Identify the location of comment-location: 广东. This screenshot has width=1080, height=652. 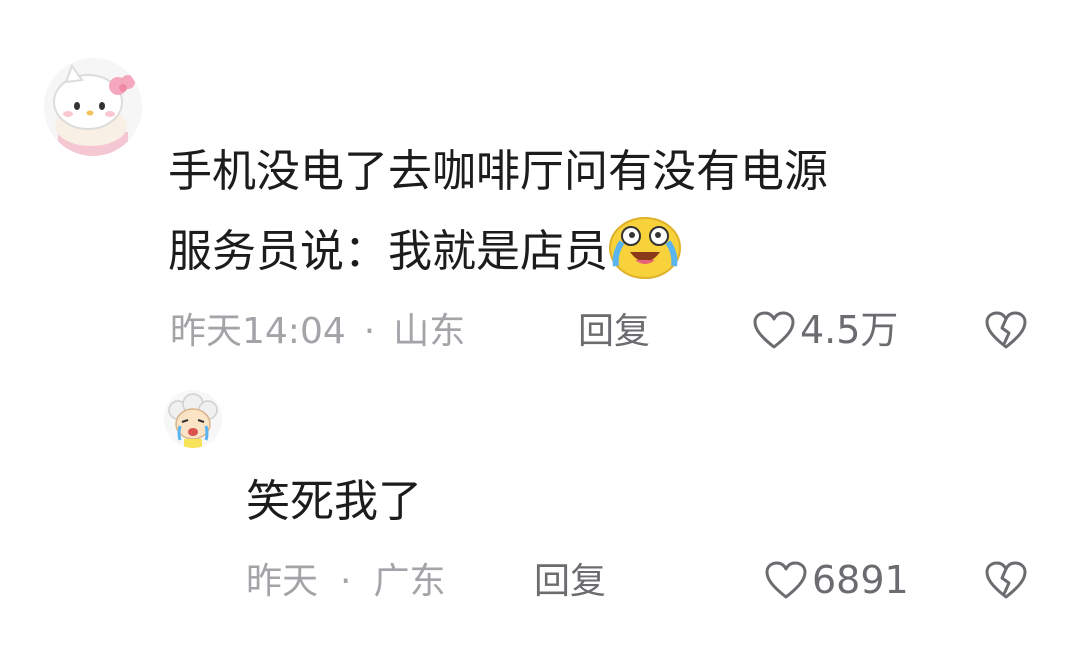
(409, 581).